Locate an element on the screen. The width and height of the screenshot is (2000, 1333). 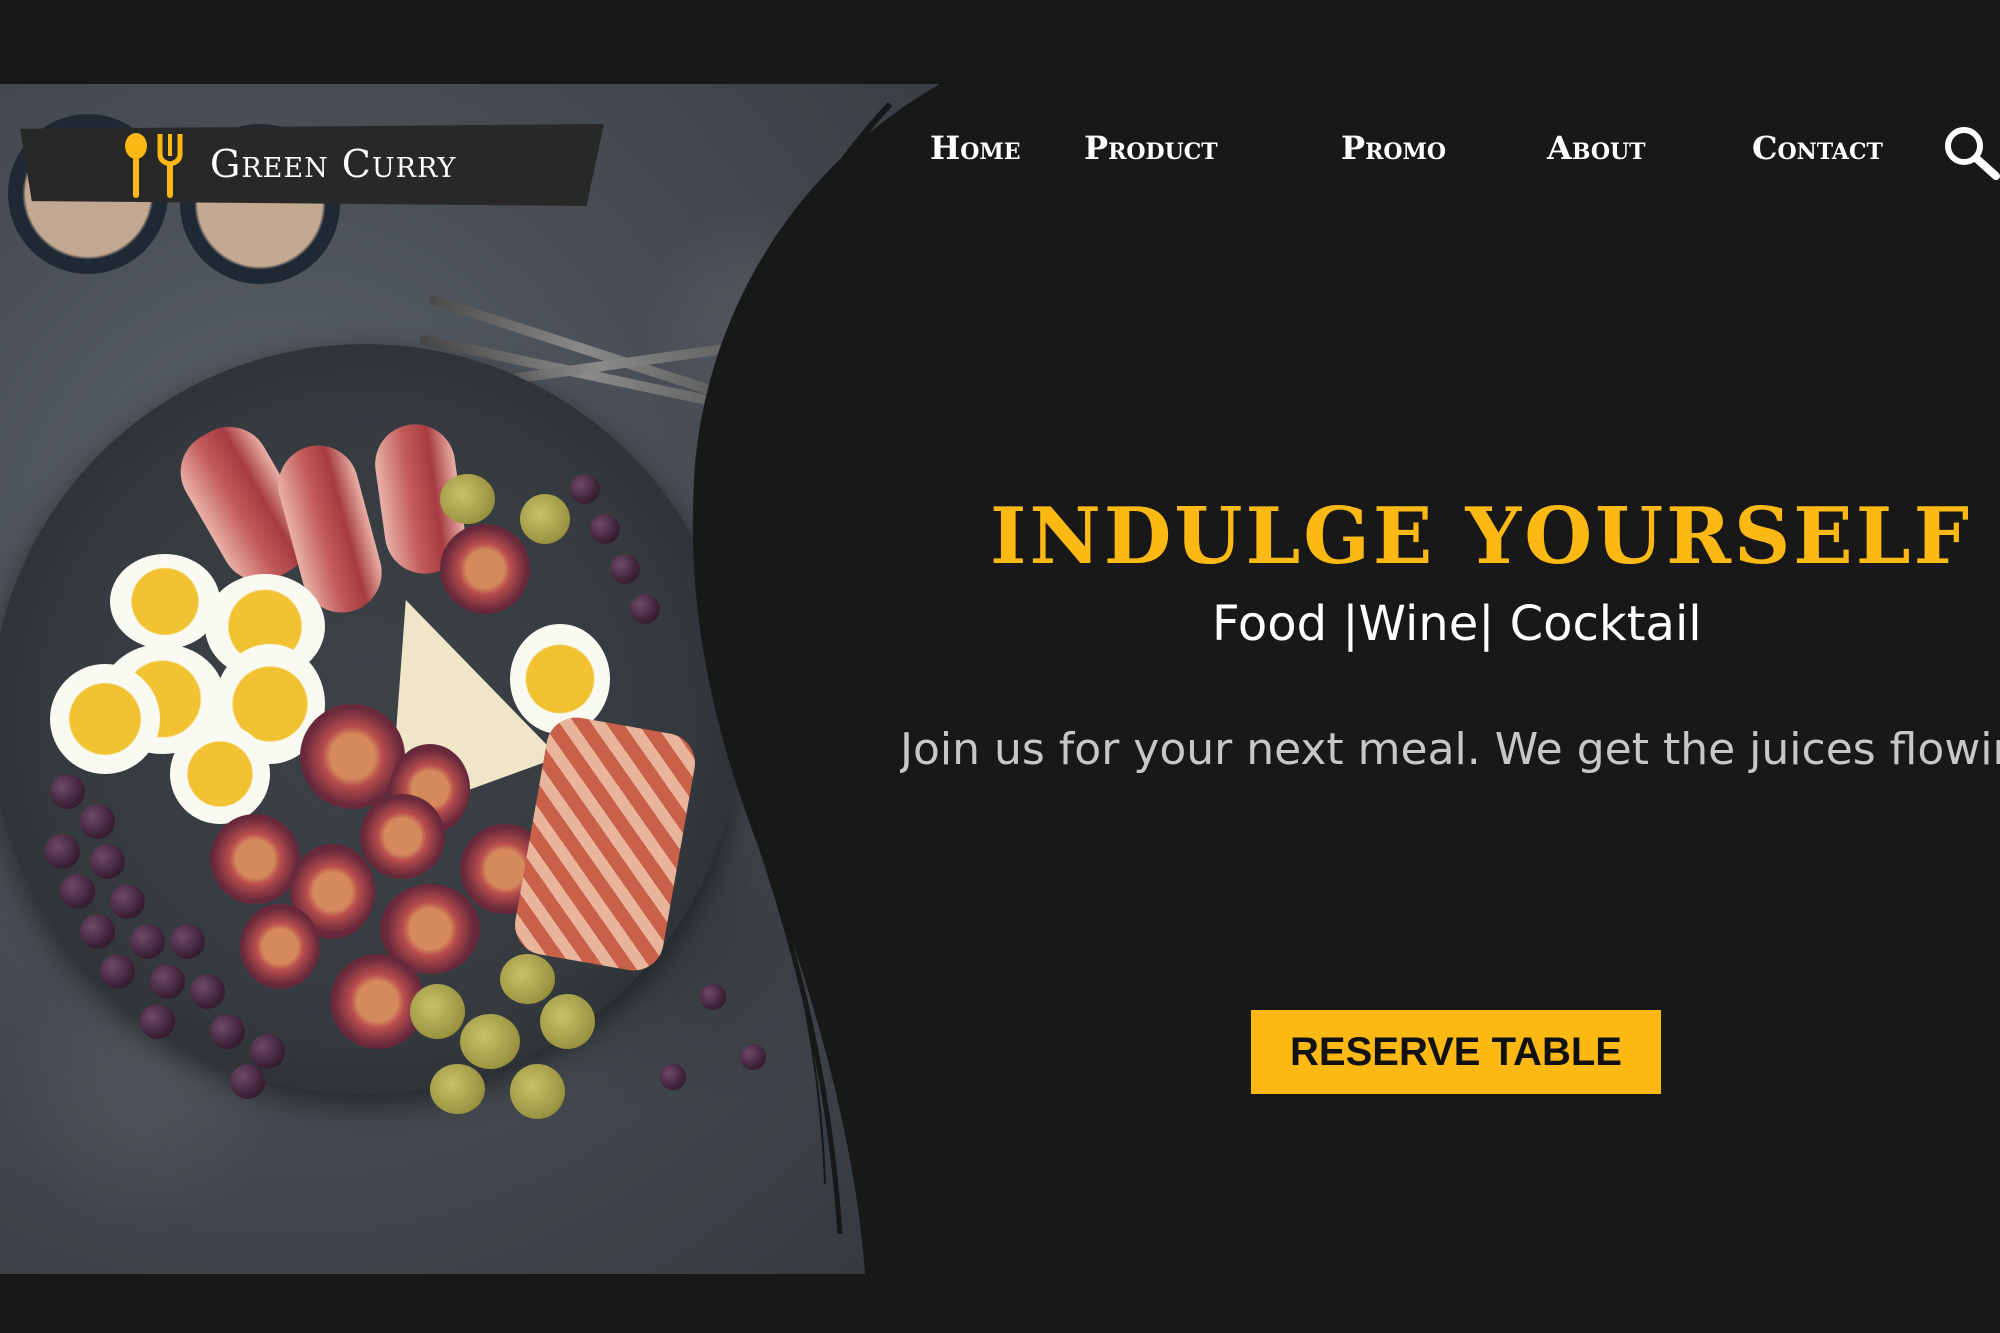
hero-headline: INDULGE YOURSELF is located at coordinates (1481, 536).